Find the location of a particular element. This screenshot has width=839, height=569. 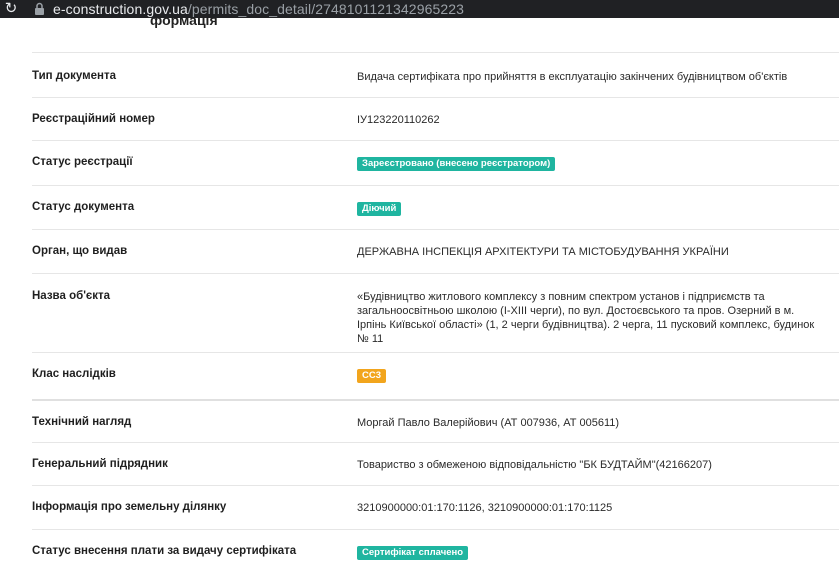

class-badge: СС3 is located at coordinates (372, 376).